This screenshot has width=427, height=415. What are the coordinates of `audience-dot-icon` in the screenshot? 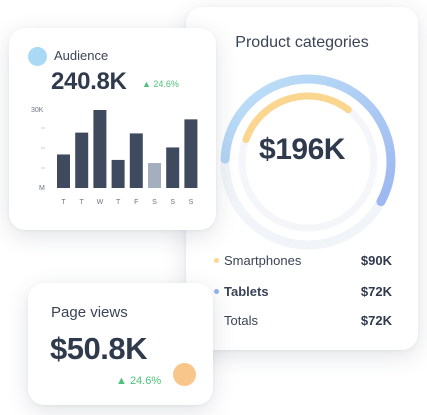 It's located at (37, 56).